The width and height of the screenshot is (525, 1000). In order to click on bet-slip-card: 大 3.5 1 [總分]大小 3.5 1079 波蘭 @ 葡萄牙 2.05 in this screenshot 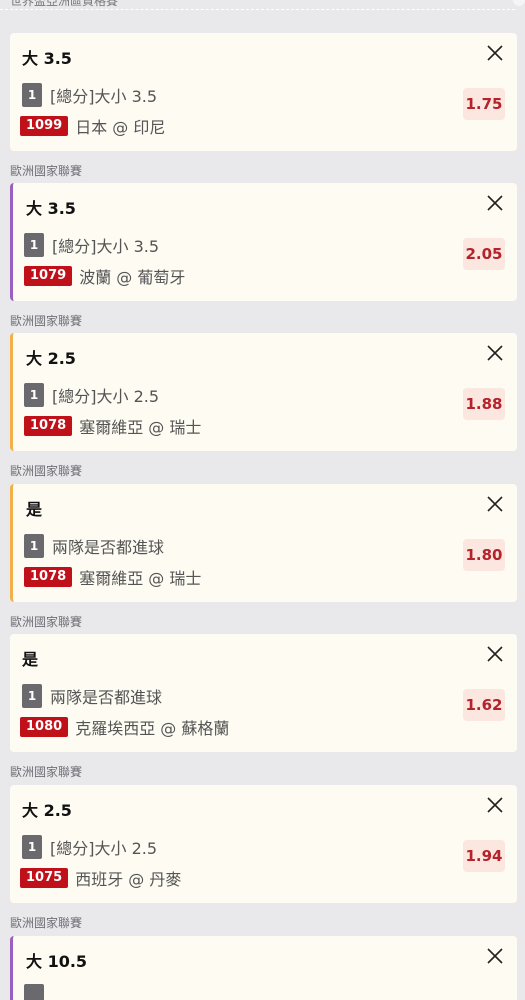, I will do `click(263, 242)`.